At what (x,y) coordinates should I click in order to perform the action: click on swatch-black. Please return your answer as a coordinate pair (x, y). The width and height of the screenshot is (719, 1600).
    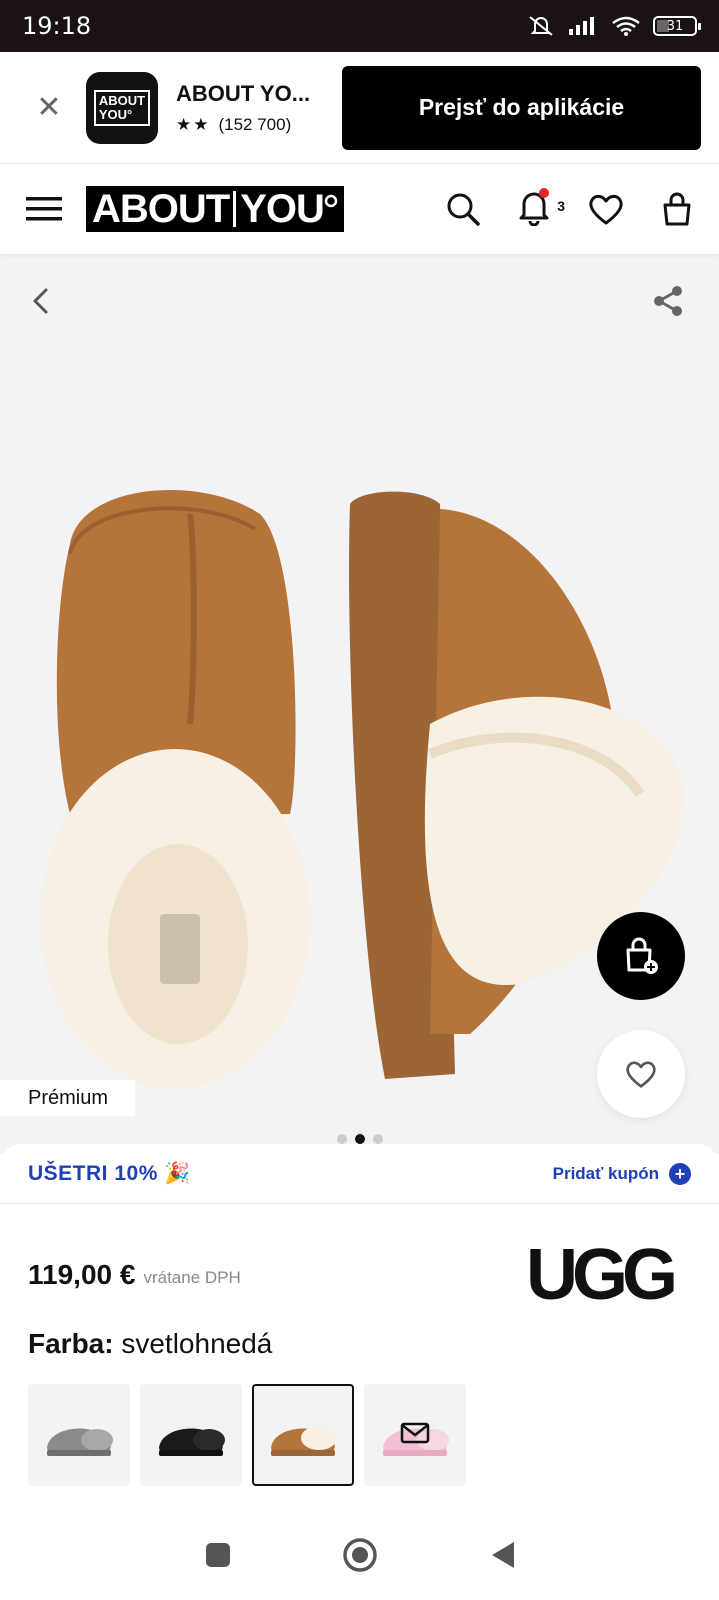
    Looking at the image, I should click on (191, 1435).